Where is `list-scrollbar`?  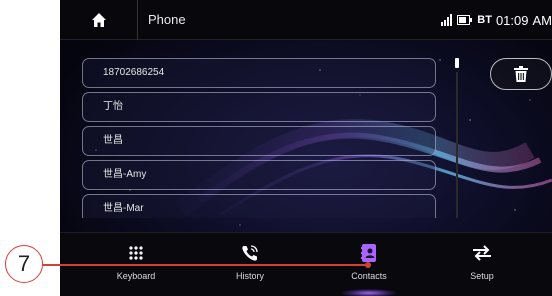
list-scrollbar is located at coordinates (457, 138).